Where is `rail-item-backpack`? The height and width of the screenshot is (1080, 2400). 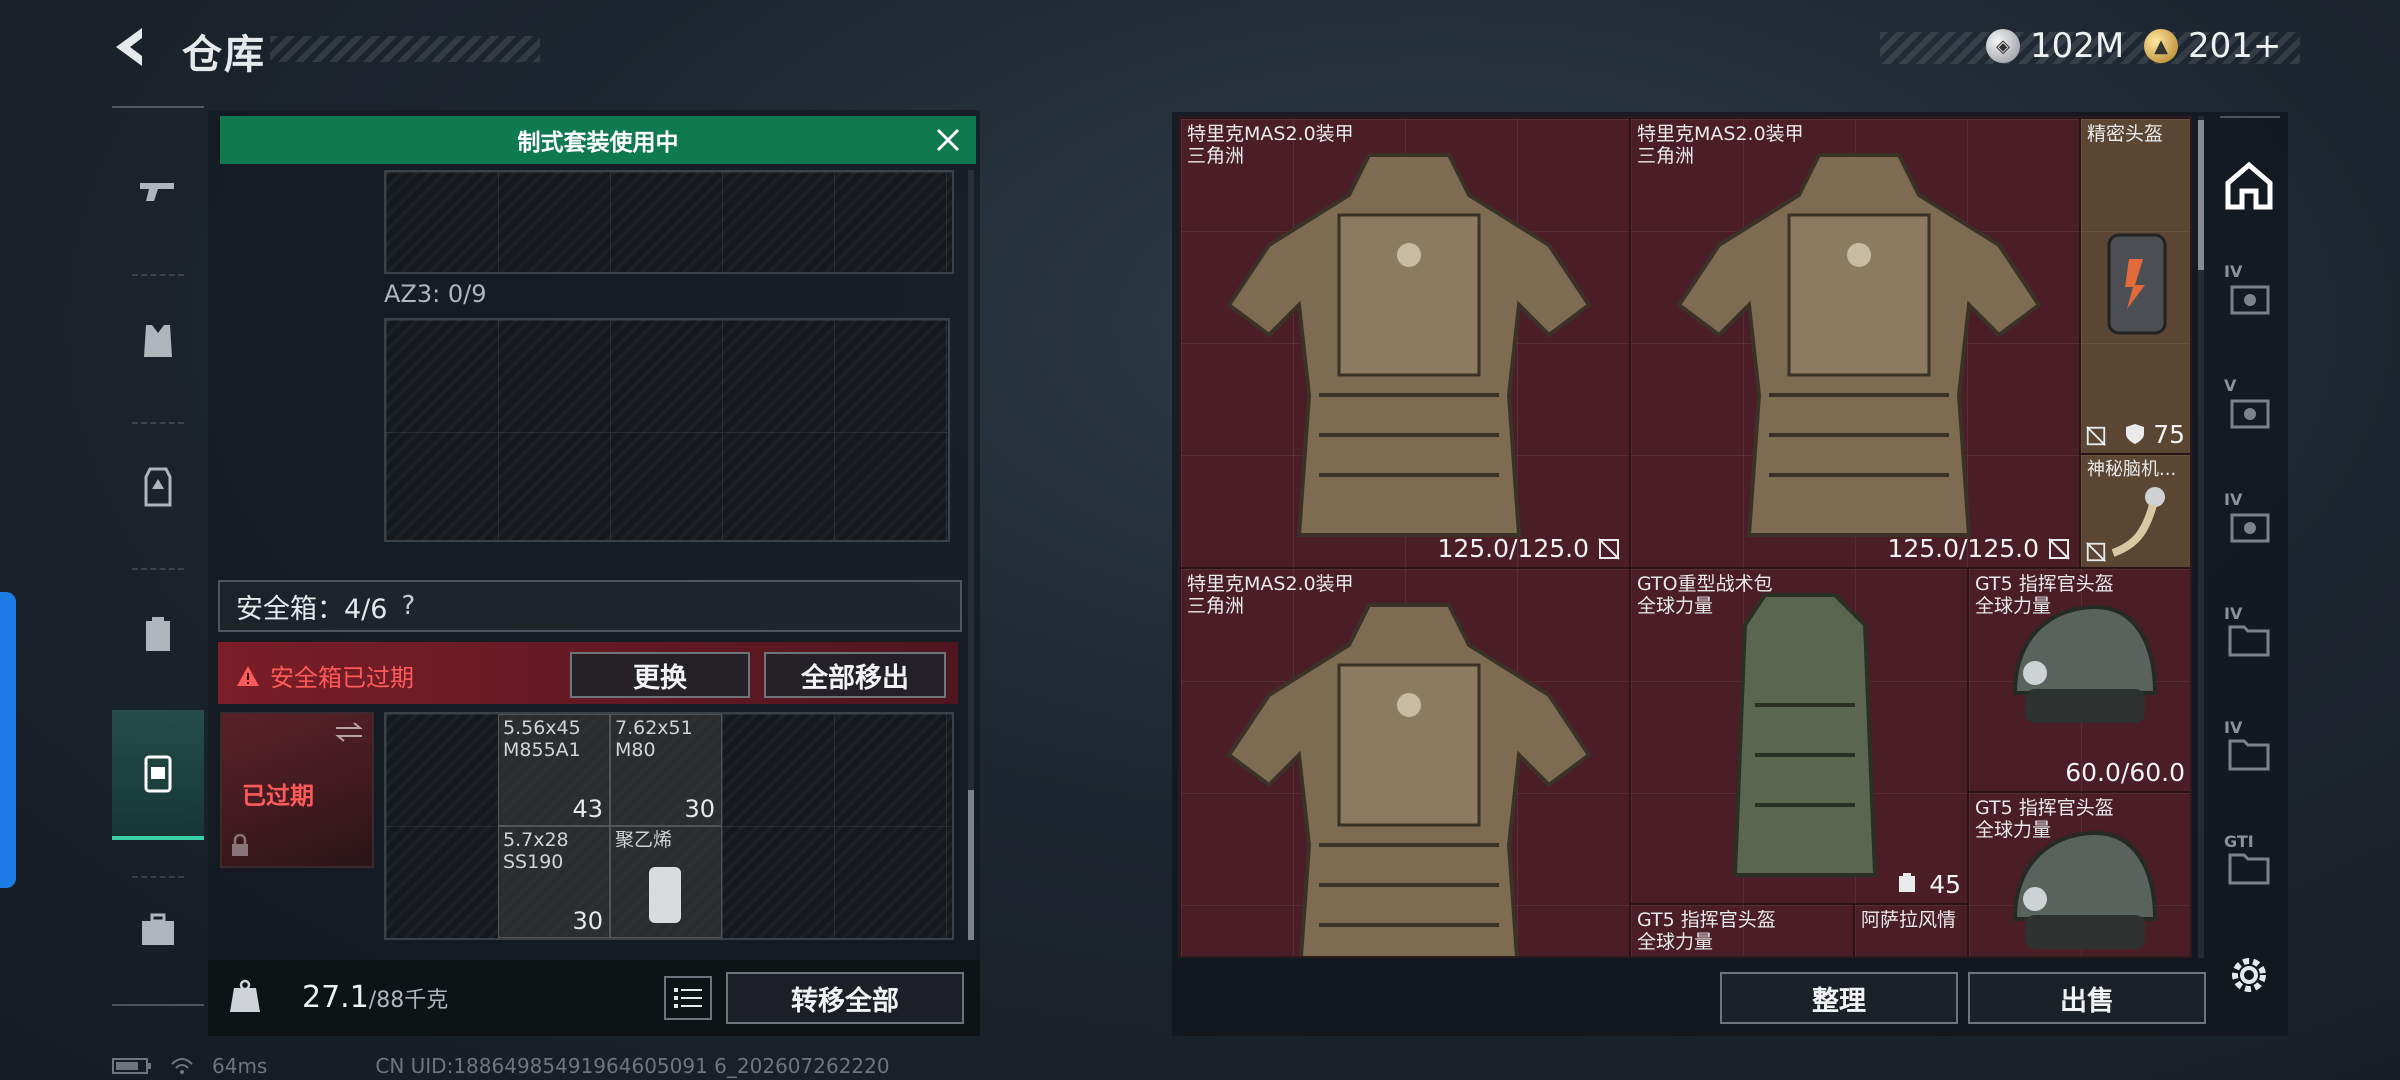
rail-item-backpack is located at coordinates (158, 633).